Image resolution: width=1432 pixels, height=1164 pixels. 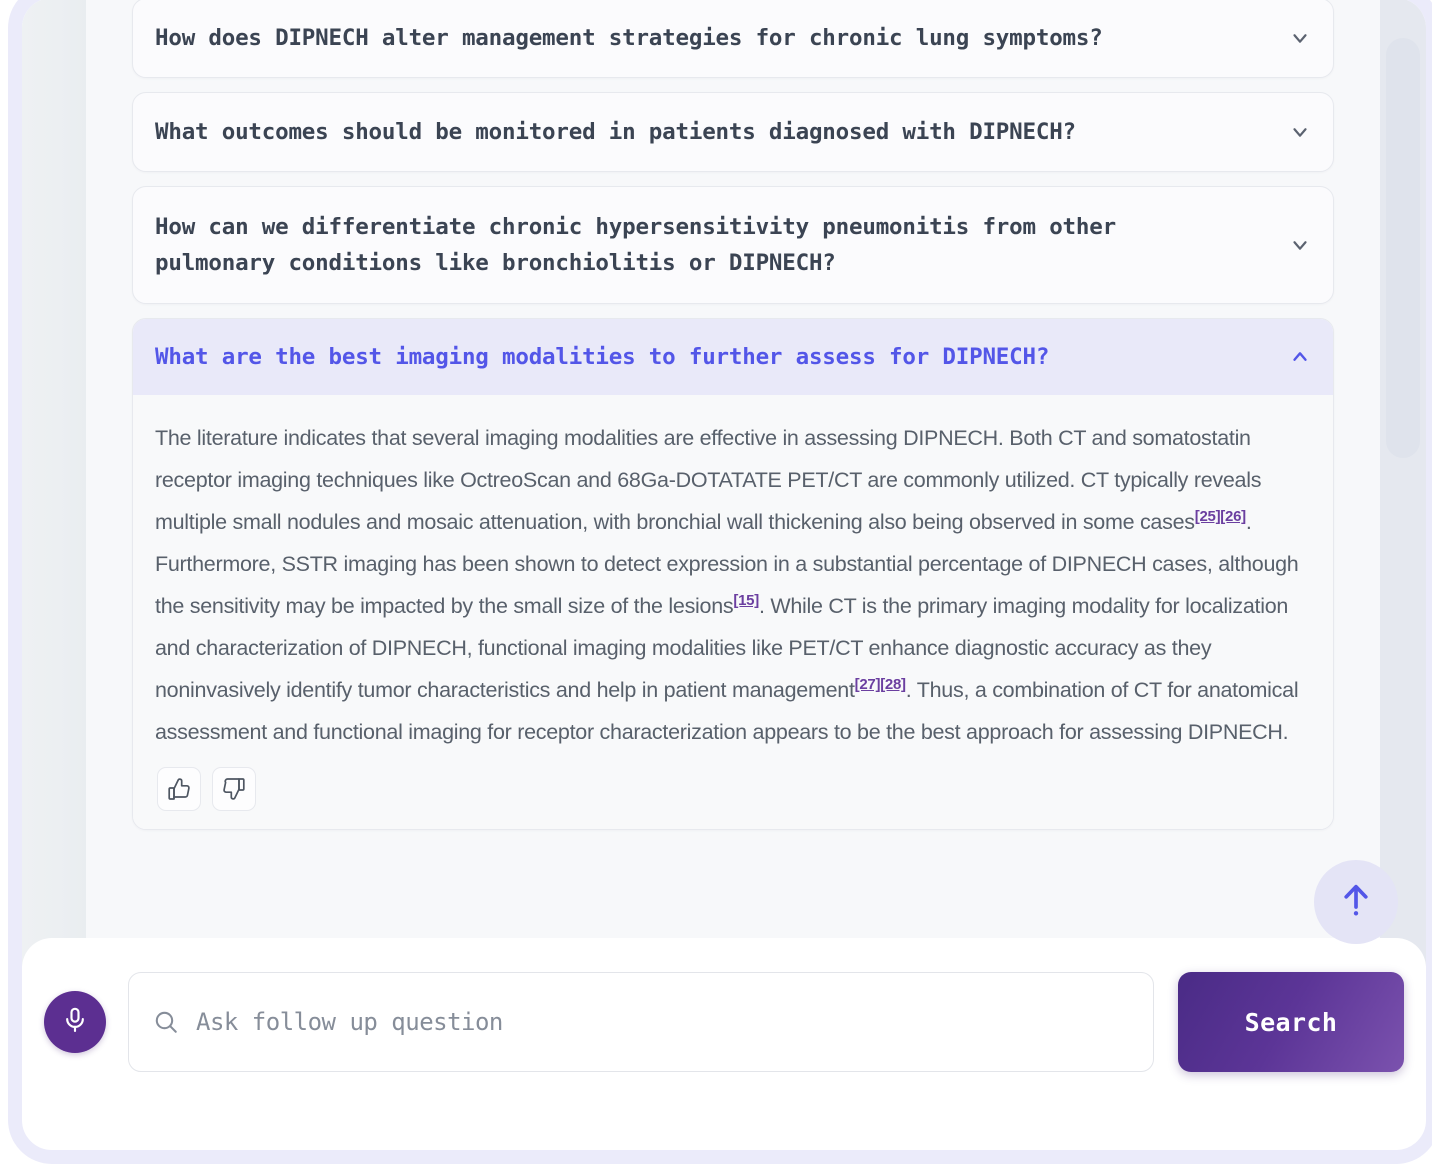 I want to click on search-button: Search, so click(x=1291, y=1022).